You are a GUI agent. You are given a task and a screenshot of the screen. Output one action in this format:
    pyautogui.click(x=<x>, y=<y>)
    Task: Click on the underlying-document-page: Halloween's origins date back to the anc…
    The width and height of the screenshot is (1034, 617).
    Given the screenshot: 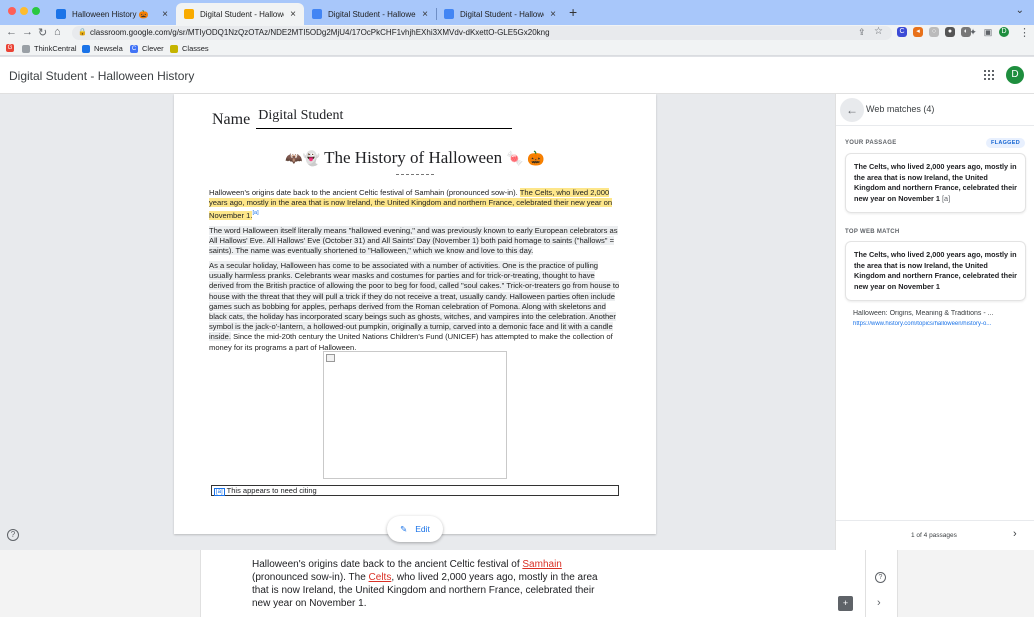 What is the action you would take?
    pyautogui.click(x=533, y=583)
    